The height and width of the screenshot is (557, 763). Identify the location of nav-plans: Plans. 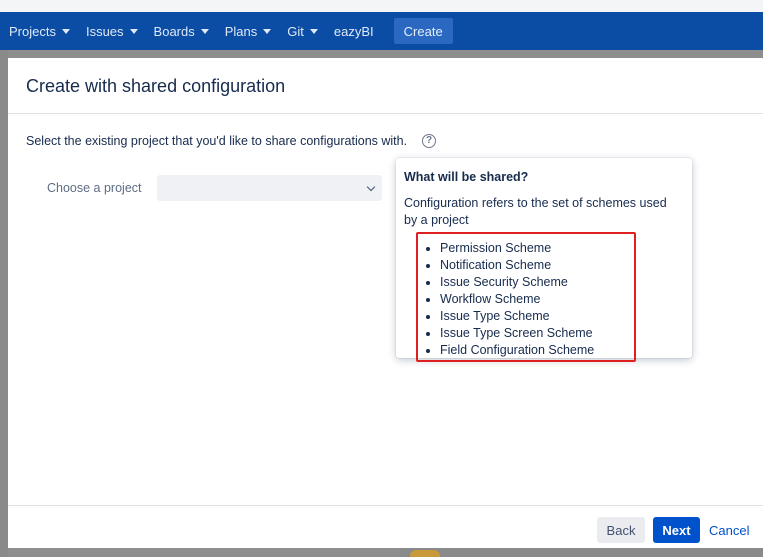
(248, 31).